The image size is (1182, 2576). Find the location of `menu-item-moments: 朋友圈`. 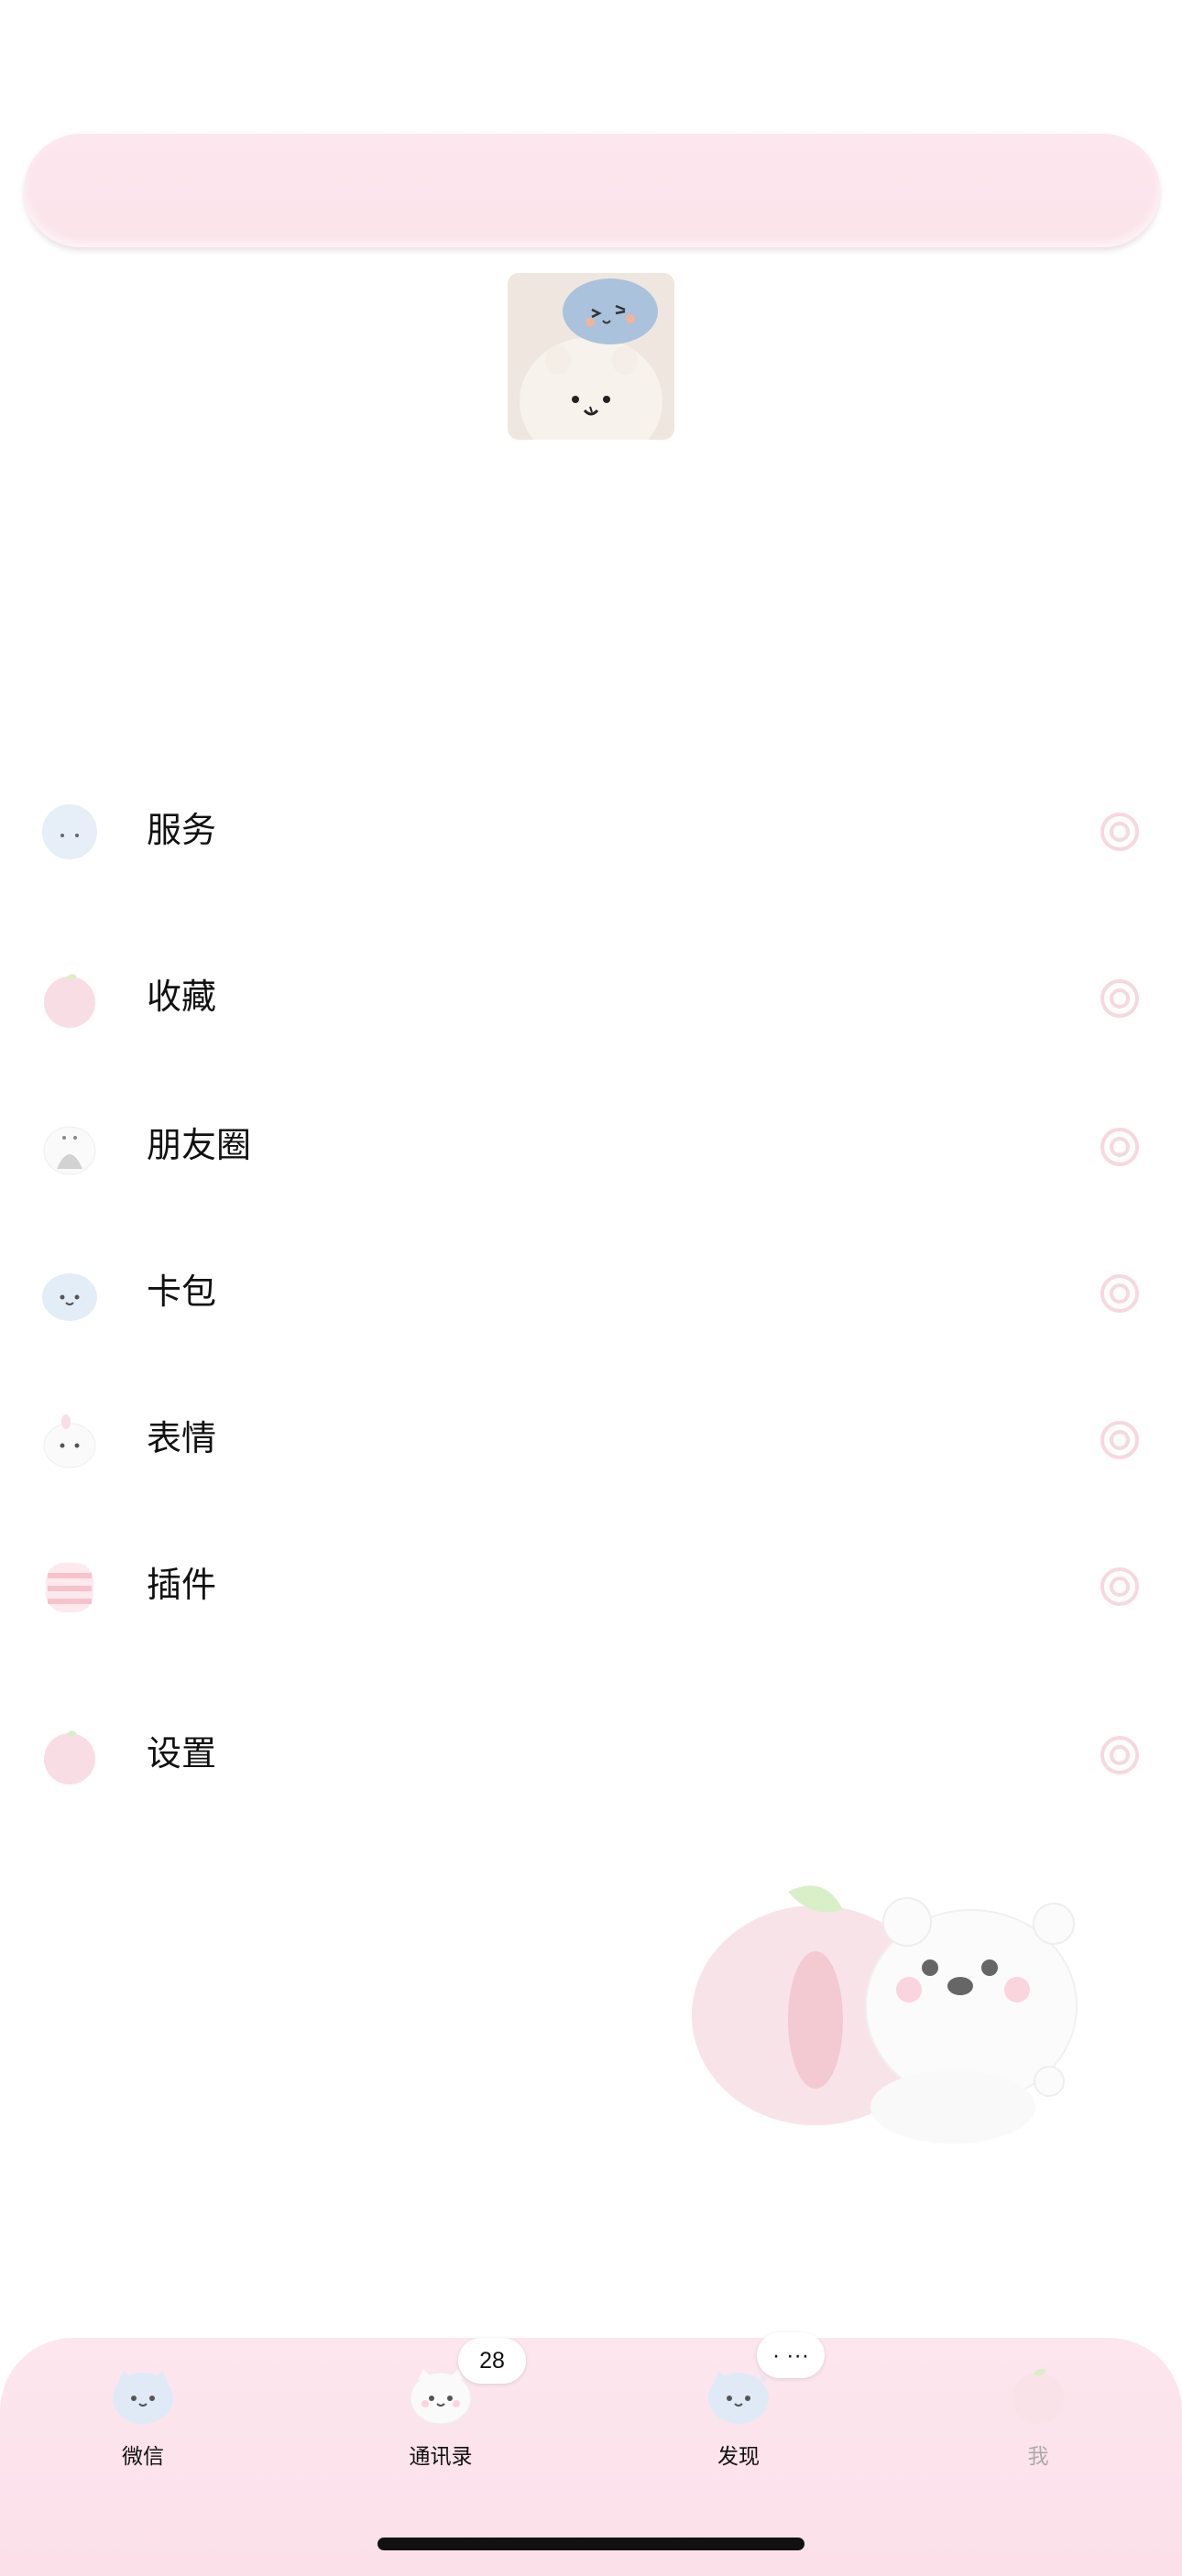

menu-item-moments: 朋友圈 is located at coordinates (591, 1146).